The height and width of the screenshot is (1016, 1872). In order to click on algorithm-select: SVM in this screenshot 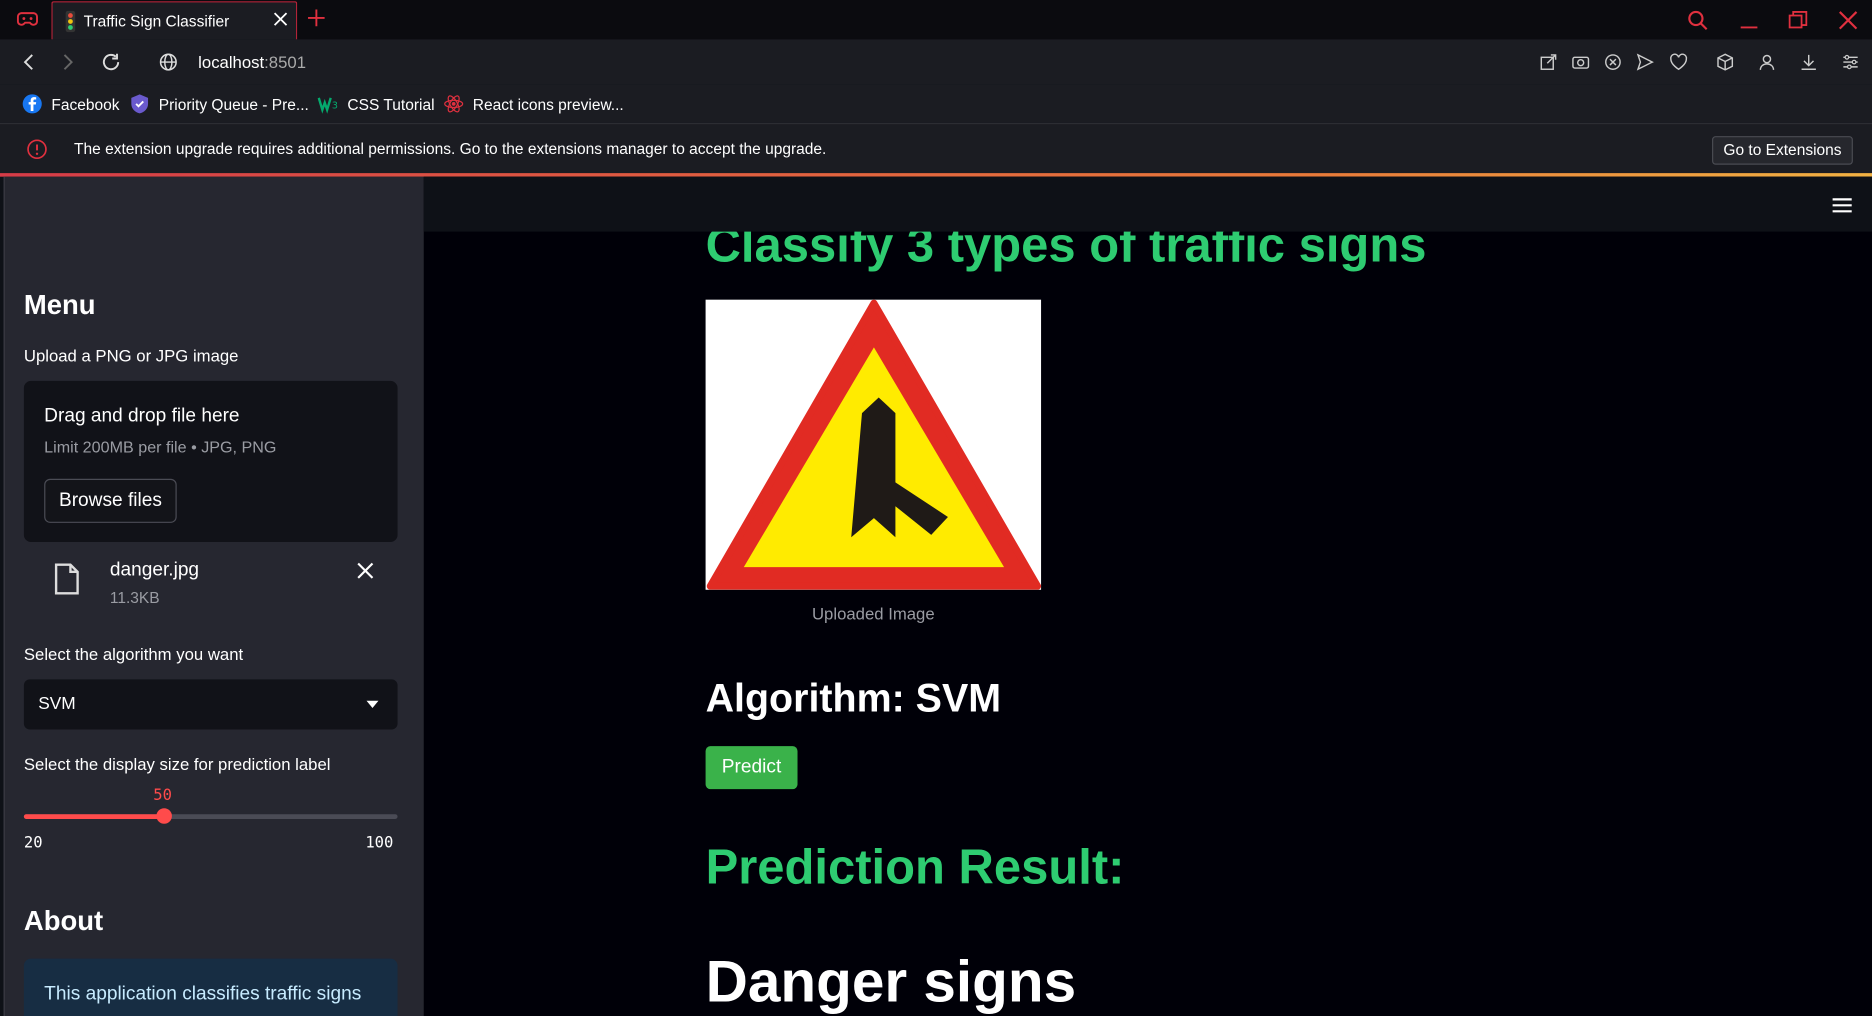, I will do `click(210, 704)`.